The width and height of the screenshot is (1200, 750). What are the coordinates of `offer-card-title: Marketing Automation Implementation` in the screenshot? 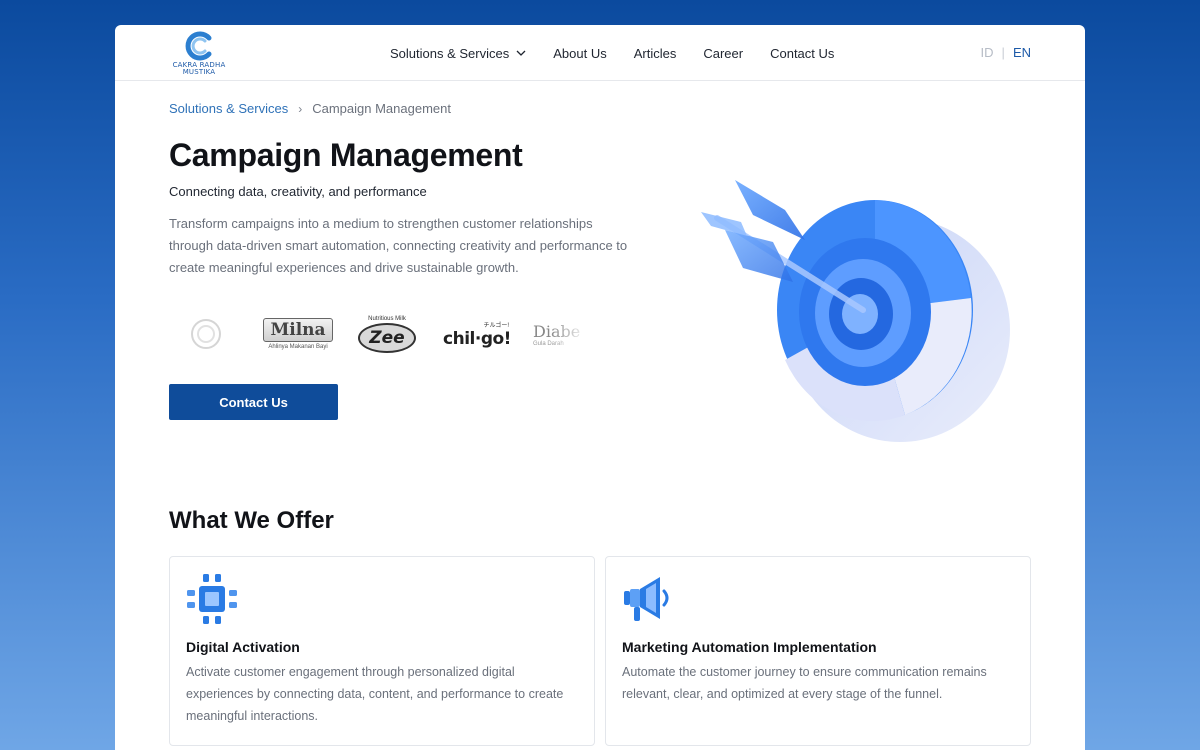 It's located at (749, 647).